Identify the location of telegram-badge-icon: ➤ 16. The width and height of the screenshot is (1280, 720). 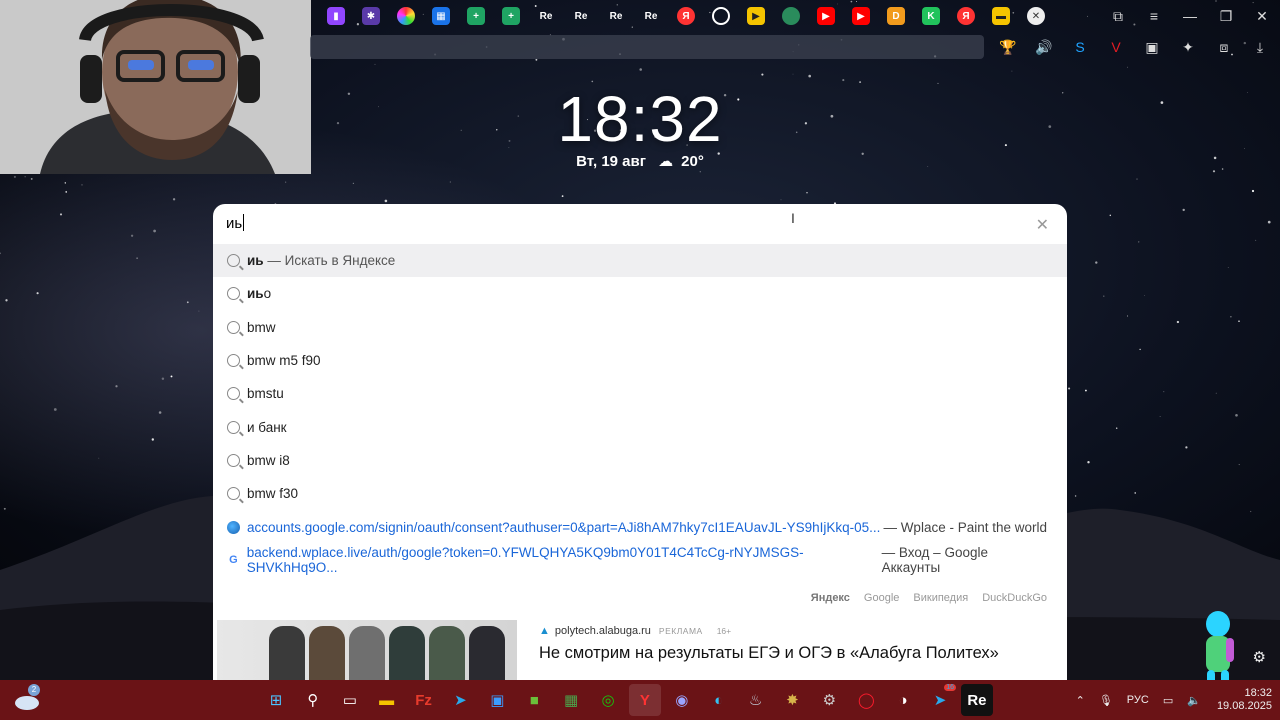
(940, 700).